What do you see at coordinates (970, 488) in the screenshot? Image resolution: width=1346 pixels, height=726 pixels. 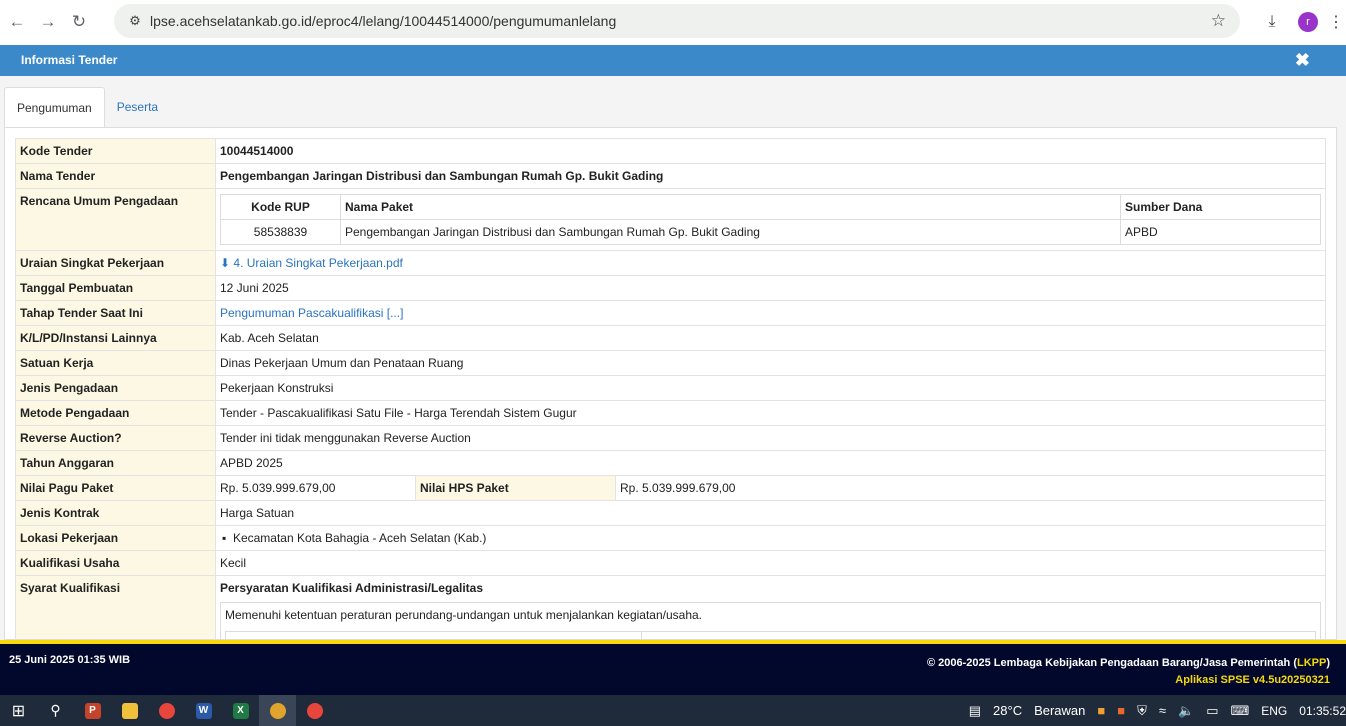 I see `hps-value: Rp. 5.039.999.679,00` at bounding box center [970, 488].